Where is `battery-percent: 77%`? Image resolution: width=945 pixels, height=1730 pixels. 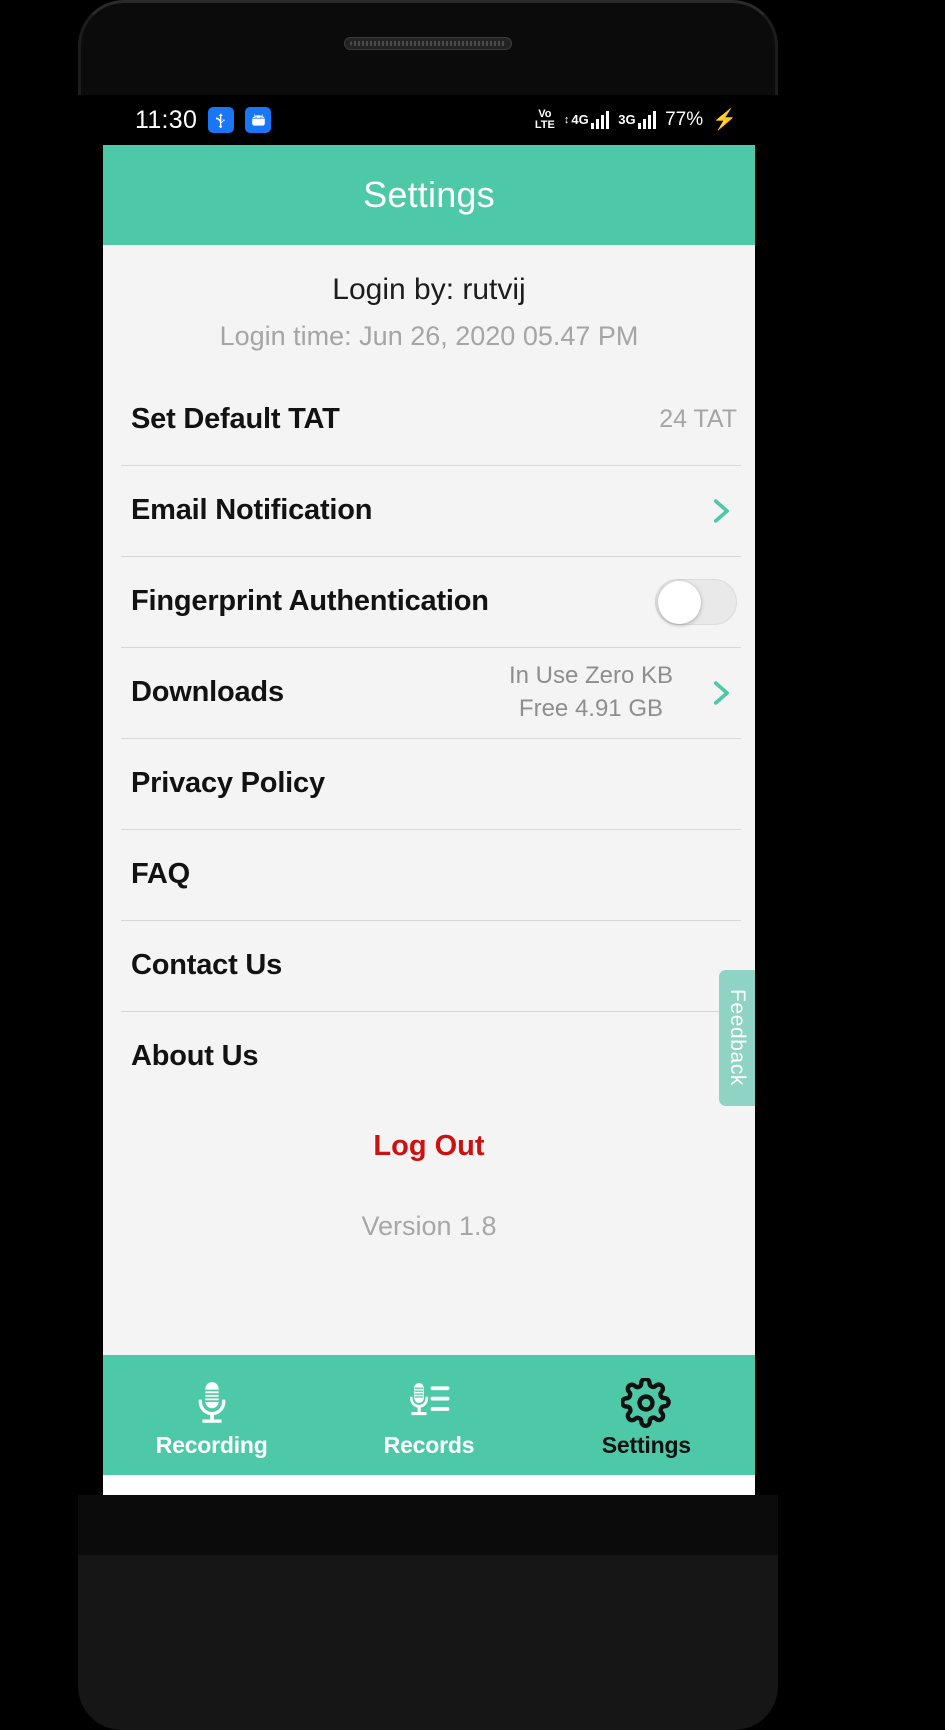
battery-percent: 77% is located at coordinates (684, 119).